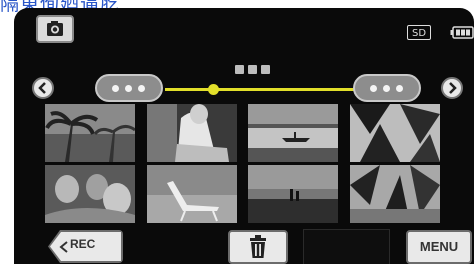  I want to click on chevron-right-icon, so click(453, 88).